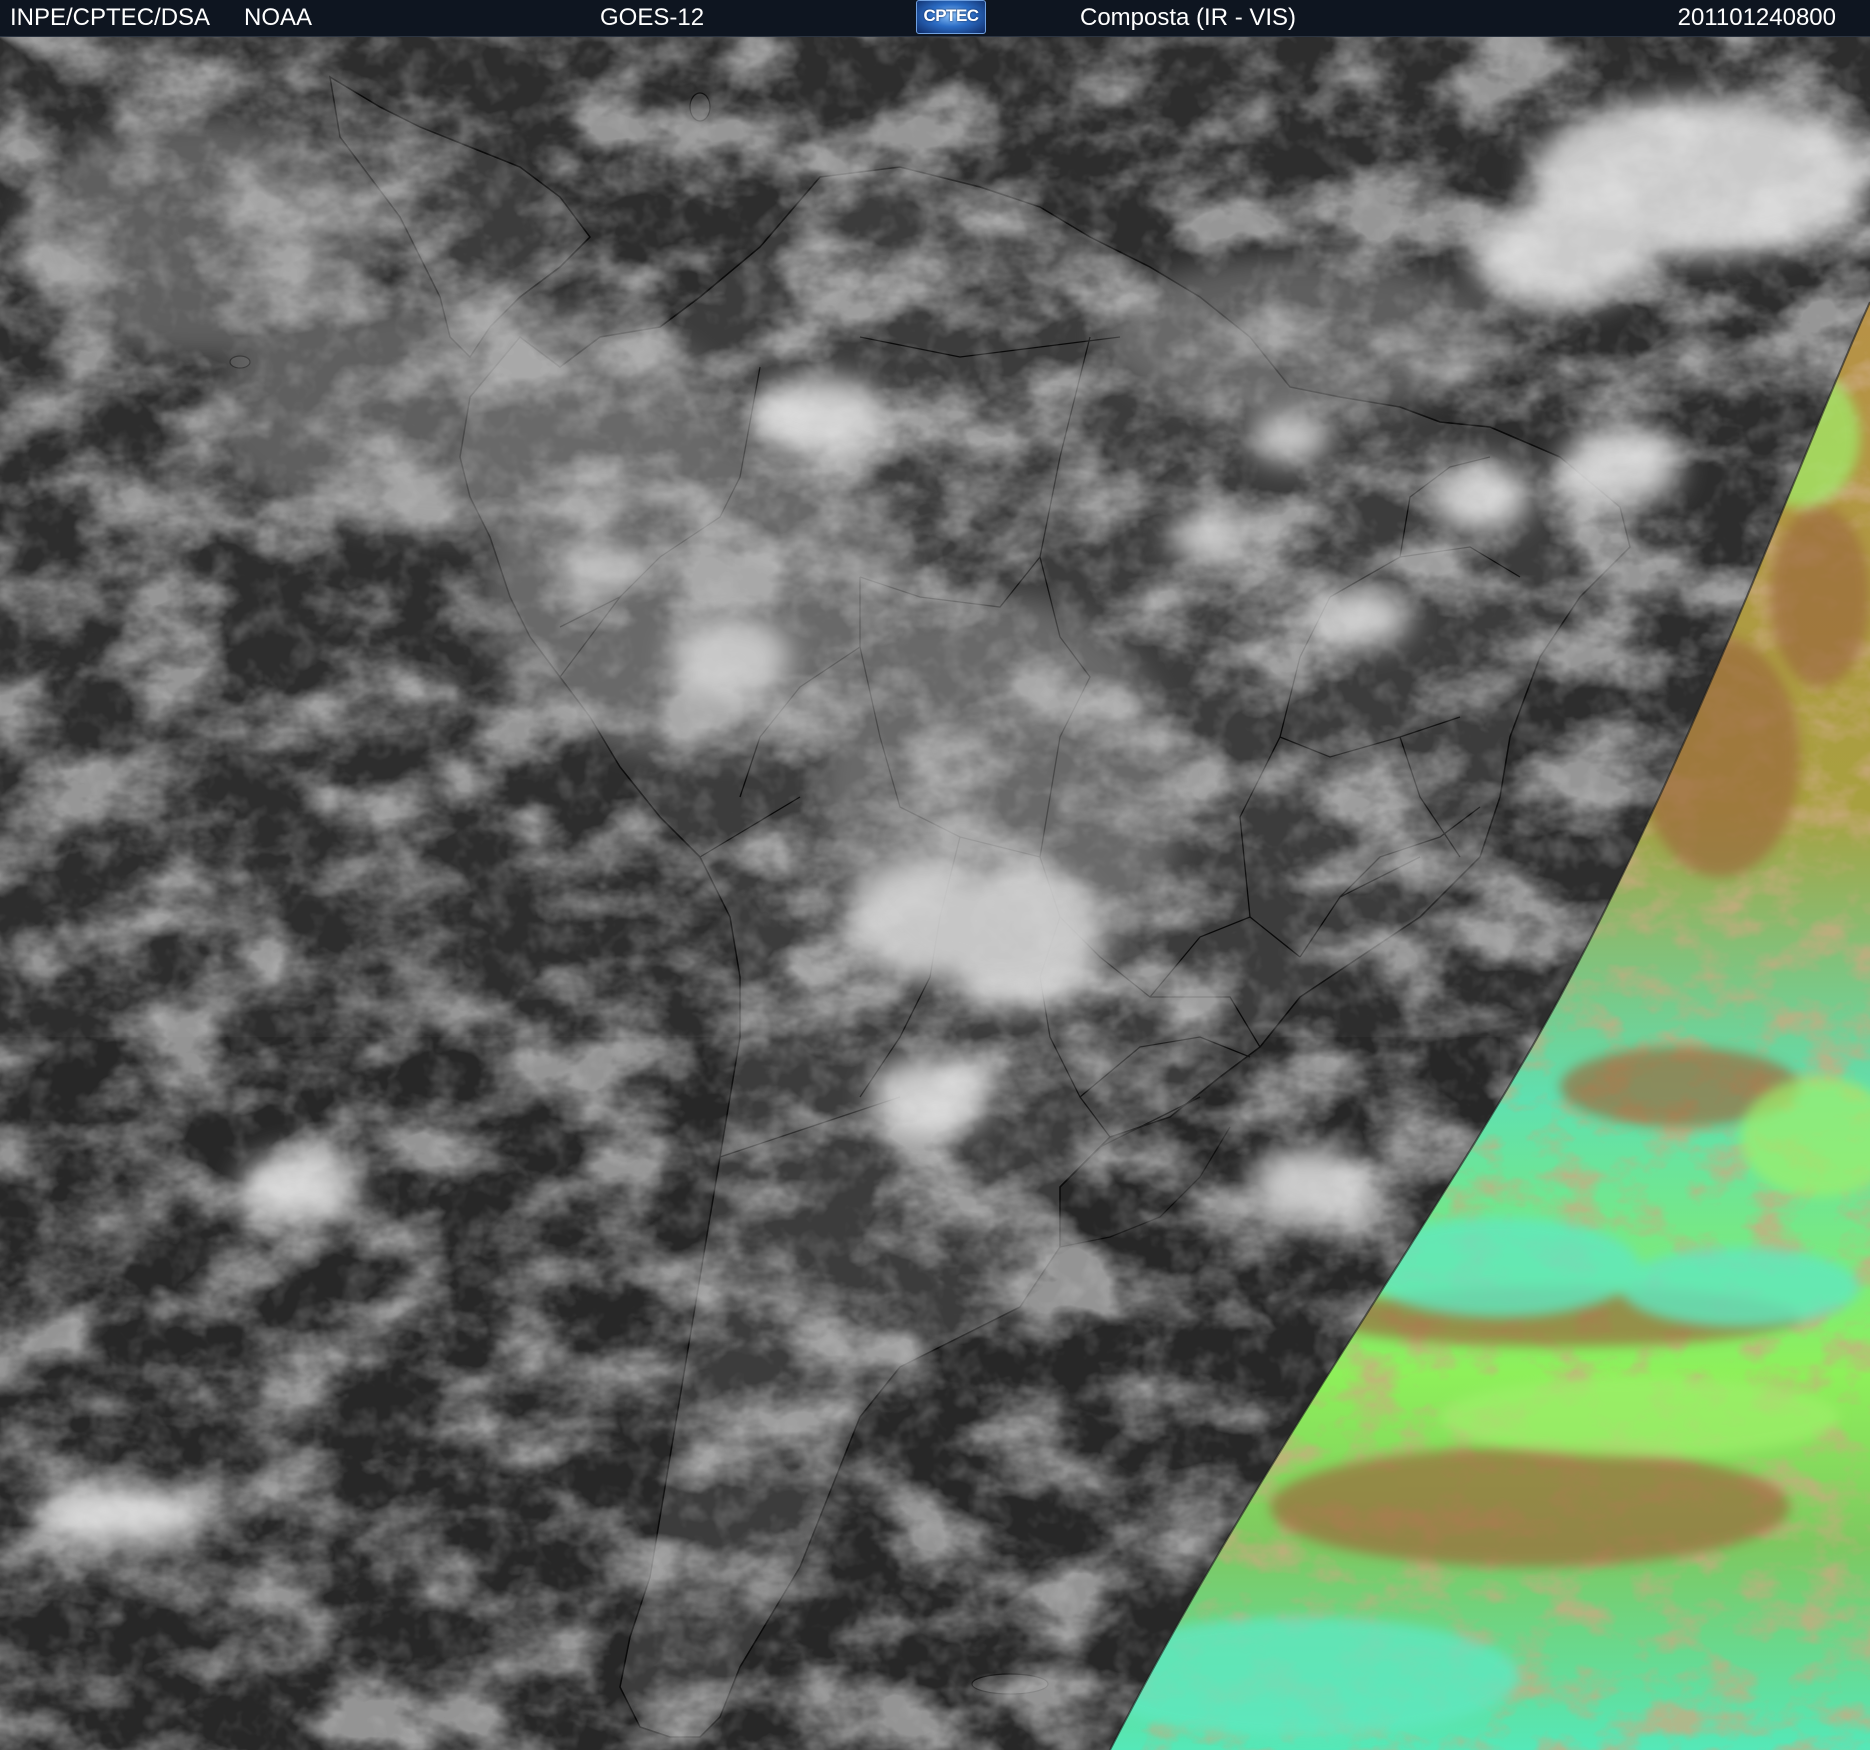 The image size is (1870, 1750). I want to click on product-label: Composta (IR - VIS), so click(1188, 17).